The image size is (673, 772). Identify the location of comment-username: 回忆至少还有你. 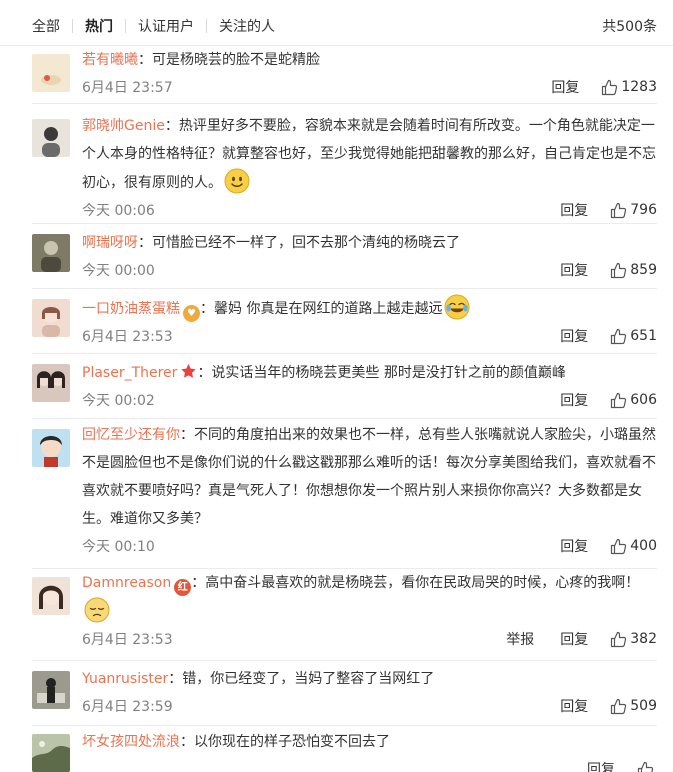
(131, 435).